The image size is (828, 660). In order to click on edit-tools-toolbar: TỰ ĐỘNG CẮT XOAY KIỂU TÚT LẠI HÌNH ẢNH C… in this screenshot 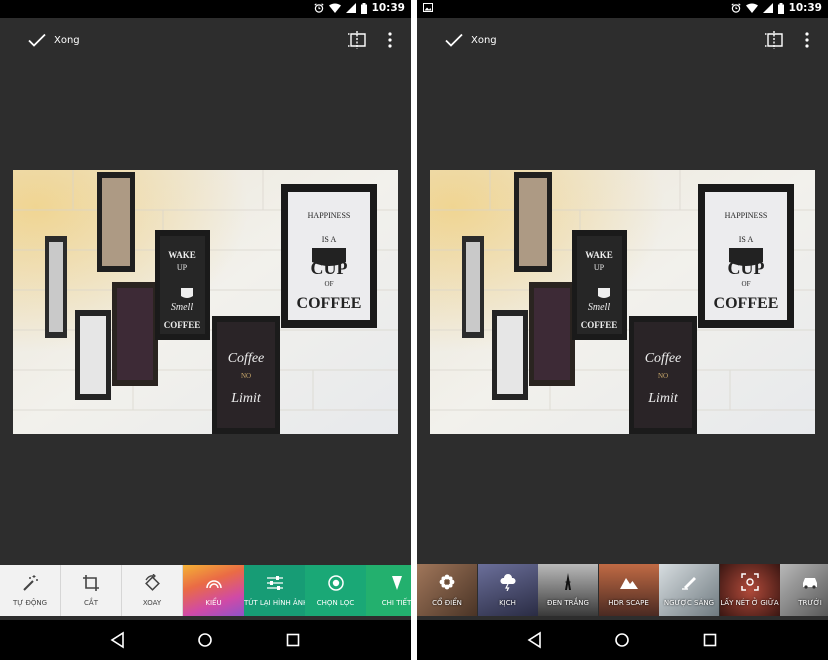, I will do `click(205, 590)`.